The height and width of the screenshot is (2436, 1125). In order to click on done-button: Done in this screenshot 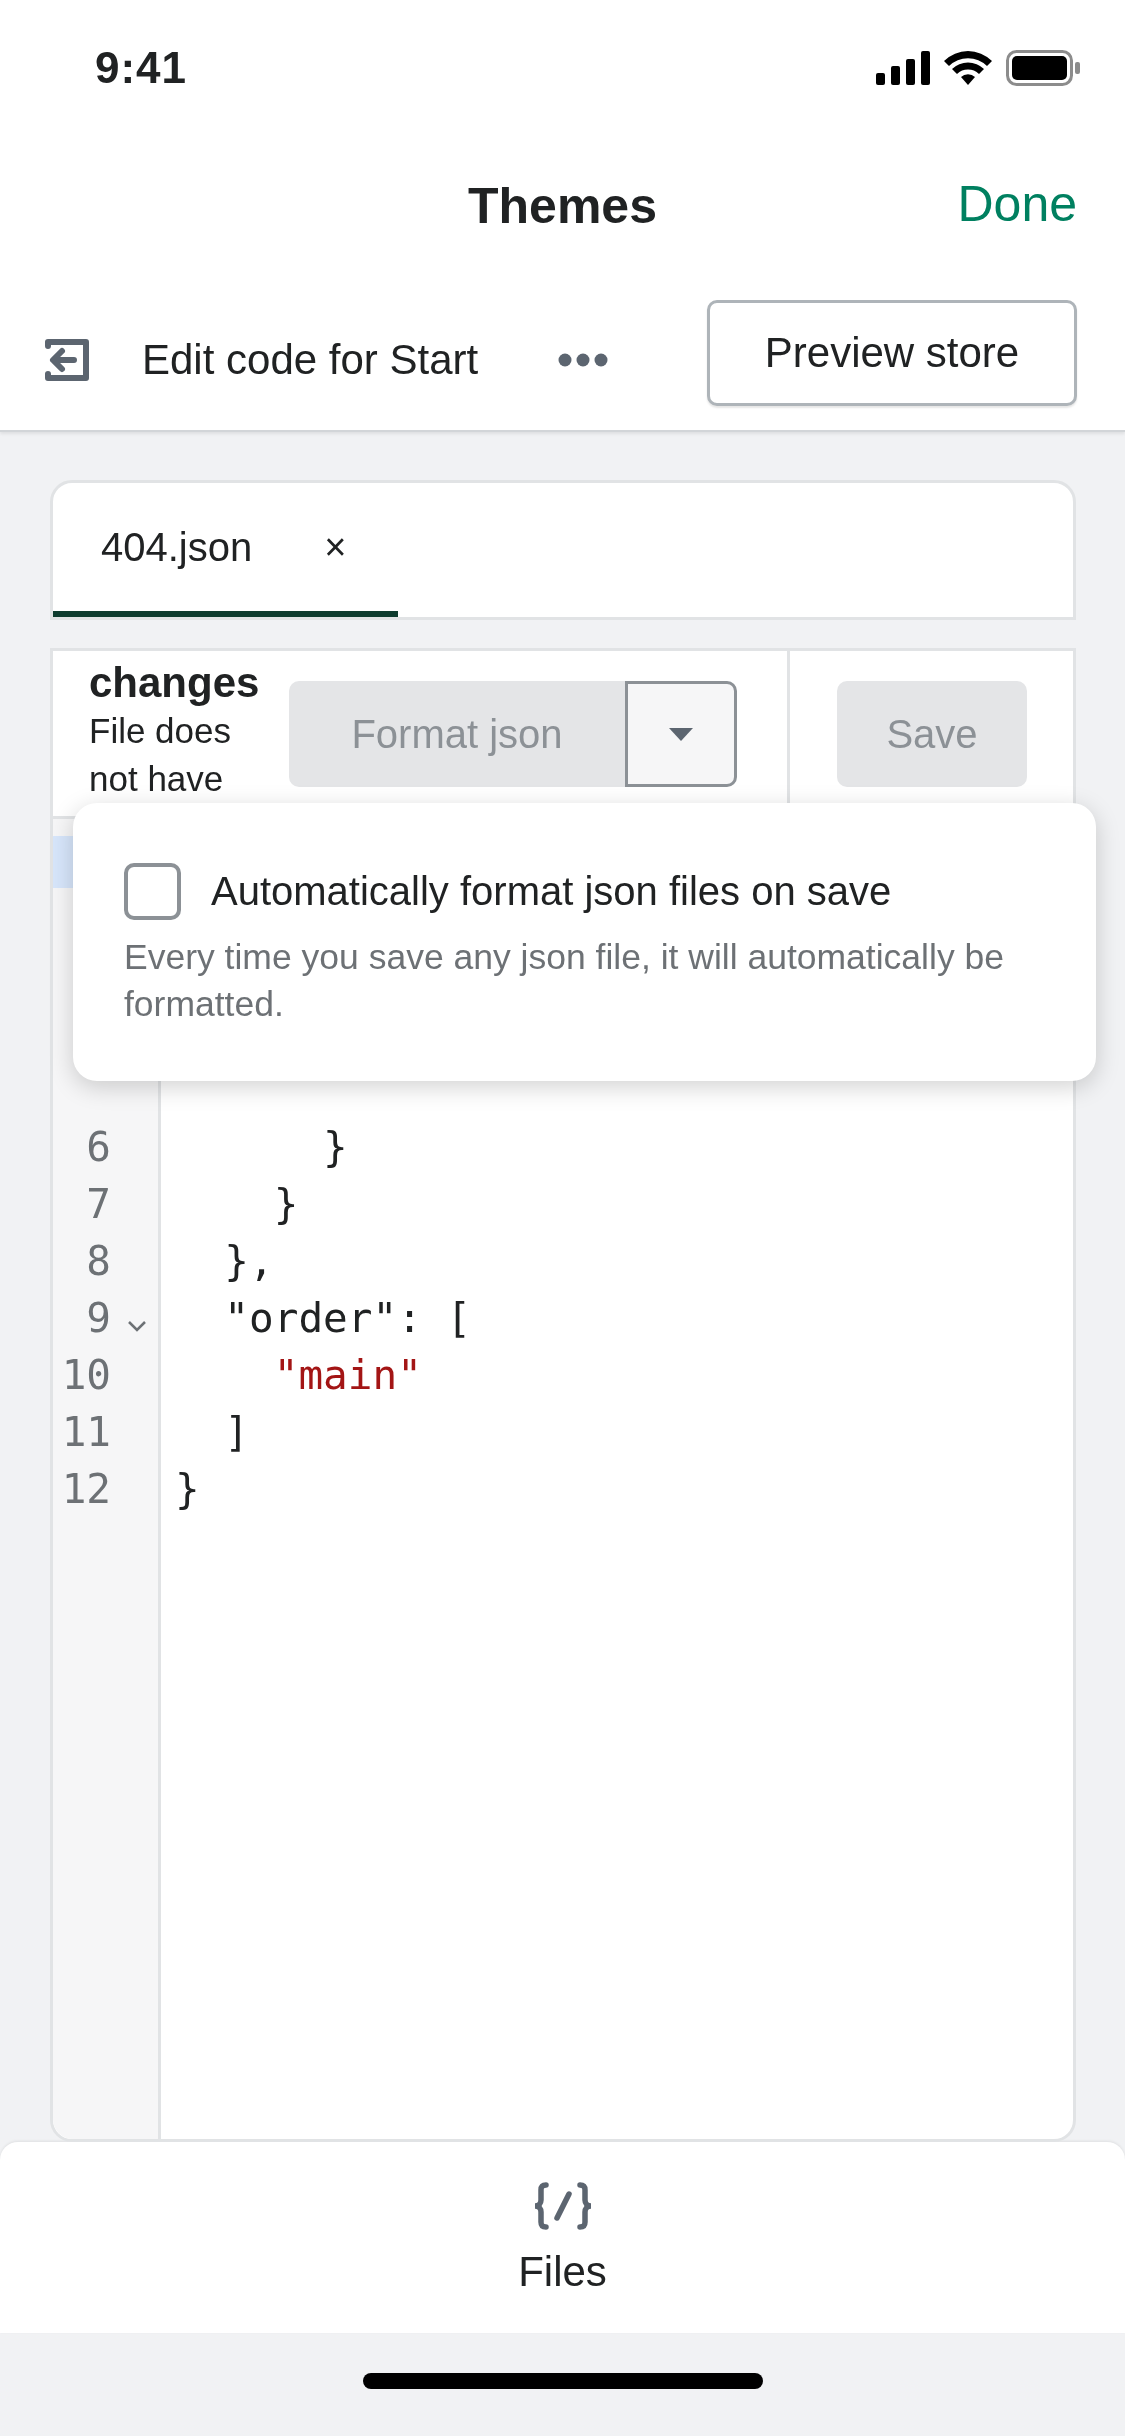, I will do `click(1017, 204)`.